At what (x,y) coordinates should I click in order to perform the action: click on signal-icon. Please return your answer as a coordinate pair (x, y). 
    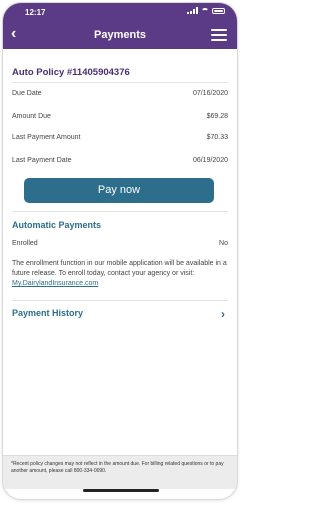
    Looking at the image, I should click on (192, 10).